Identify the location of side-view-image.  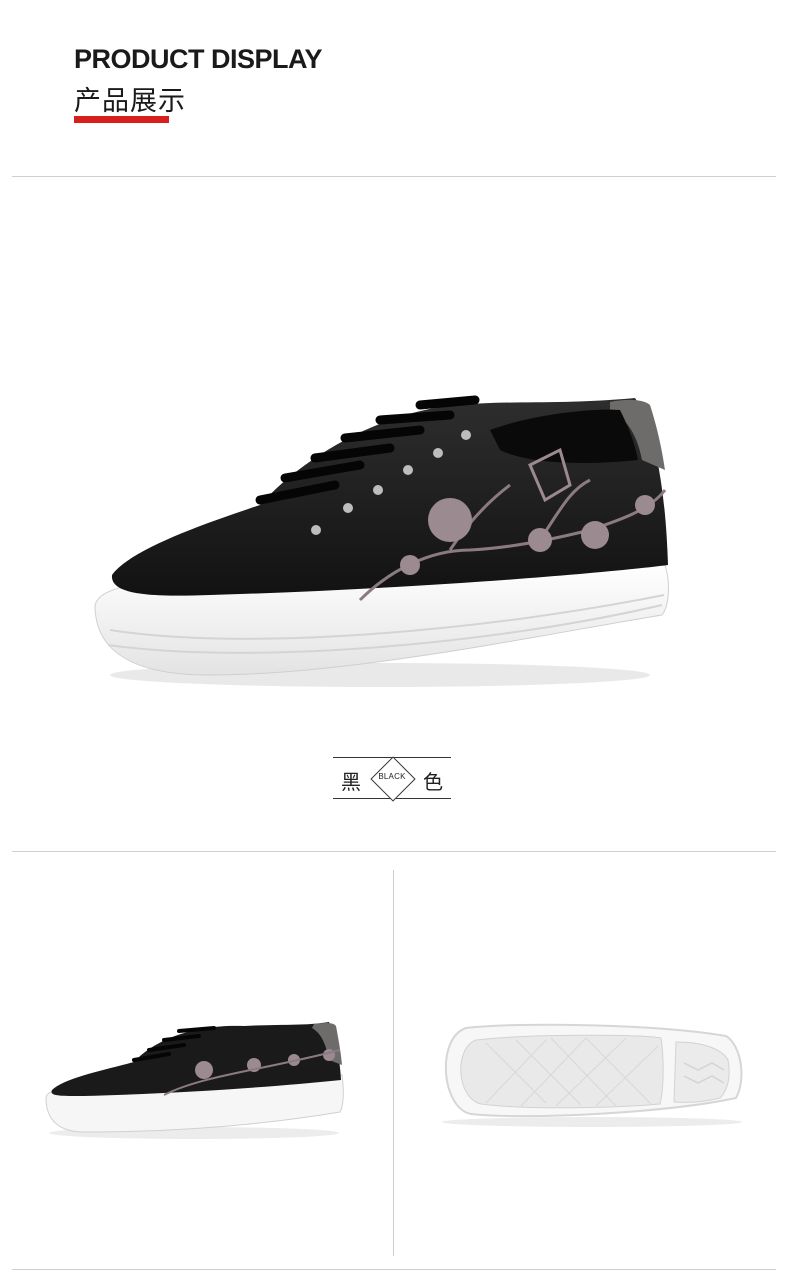
(194, 1080).